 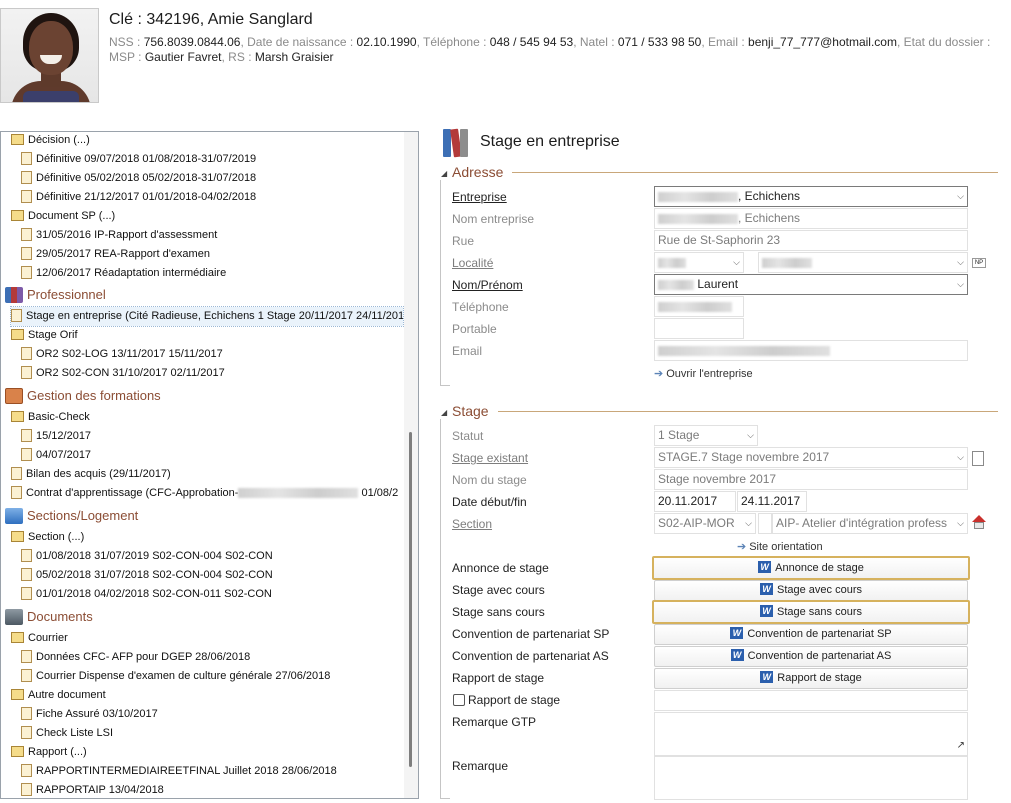 I want to click on tree-folder: Section (...), so click(x=47, y=537).